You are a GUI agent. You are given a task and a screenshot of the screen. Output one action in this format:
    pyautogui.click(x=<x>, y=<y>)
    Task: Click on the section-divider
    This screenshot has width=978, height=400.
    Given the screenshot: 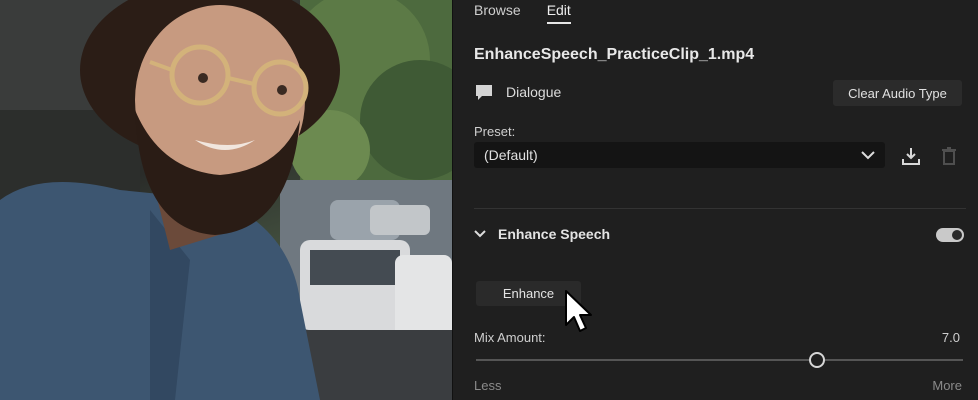 What is the action you would take?
    pyautogui.click(x=720, y=208)
    